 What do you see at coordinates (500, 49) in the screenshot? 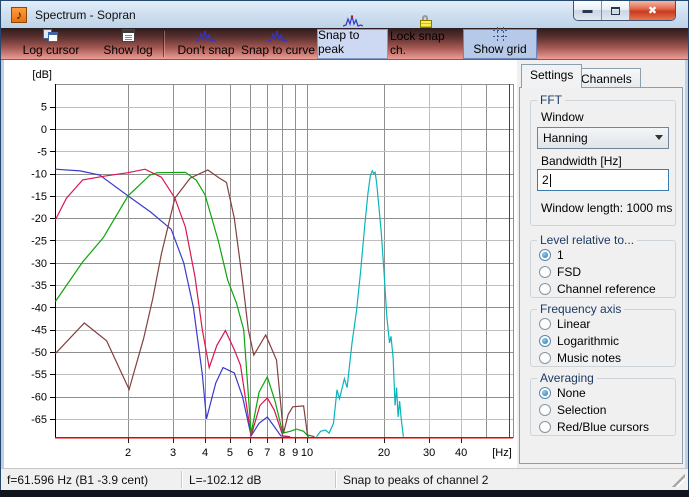
I see `toolbar-button-label: Show grid` at bounding box center [500, 49].